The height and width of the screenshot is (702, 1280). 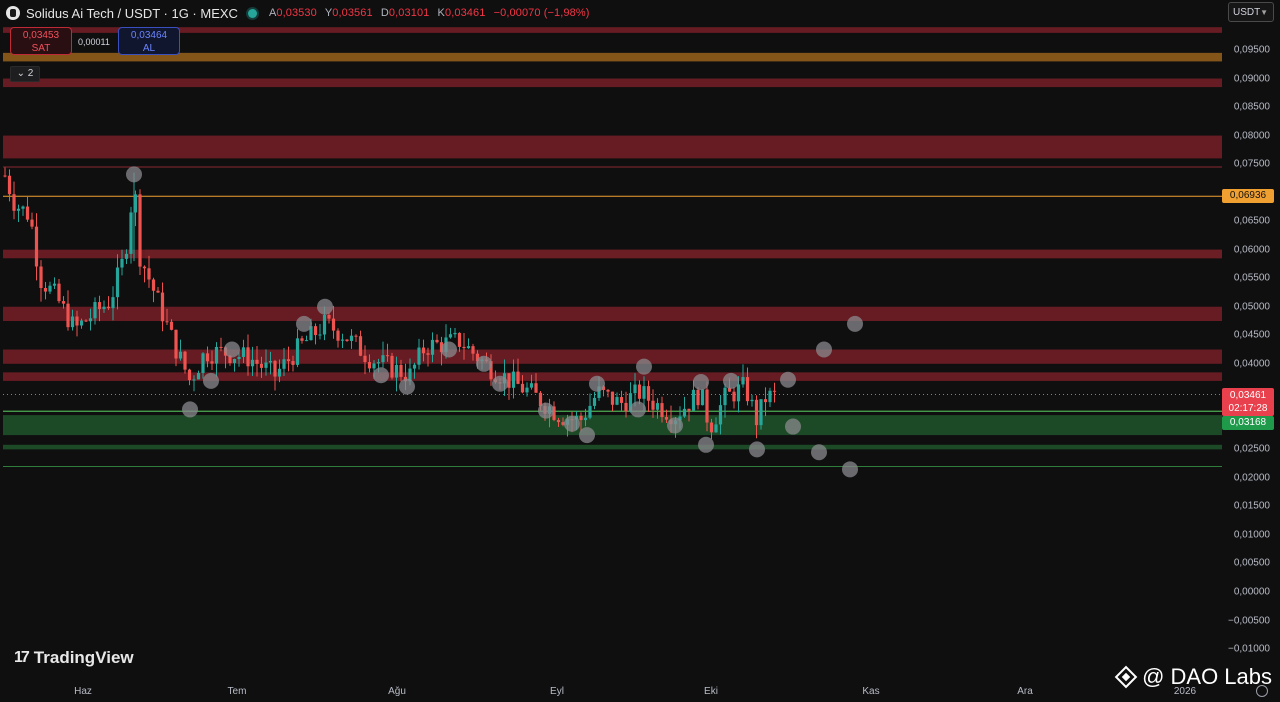 I want to click on time-tick: Ara, so click(x=1025, y=691).